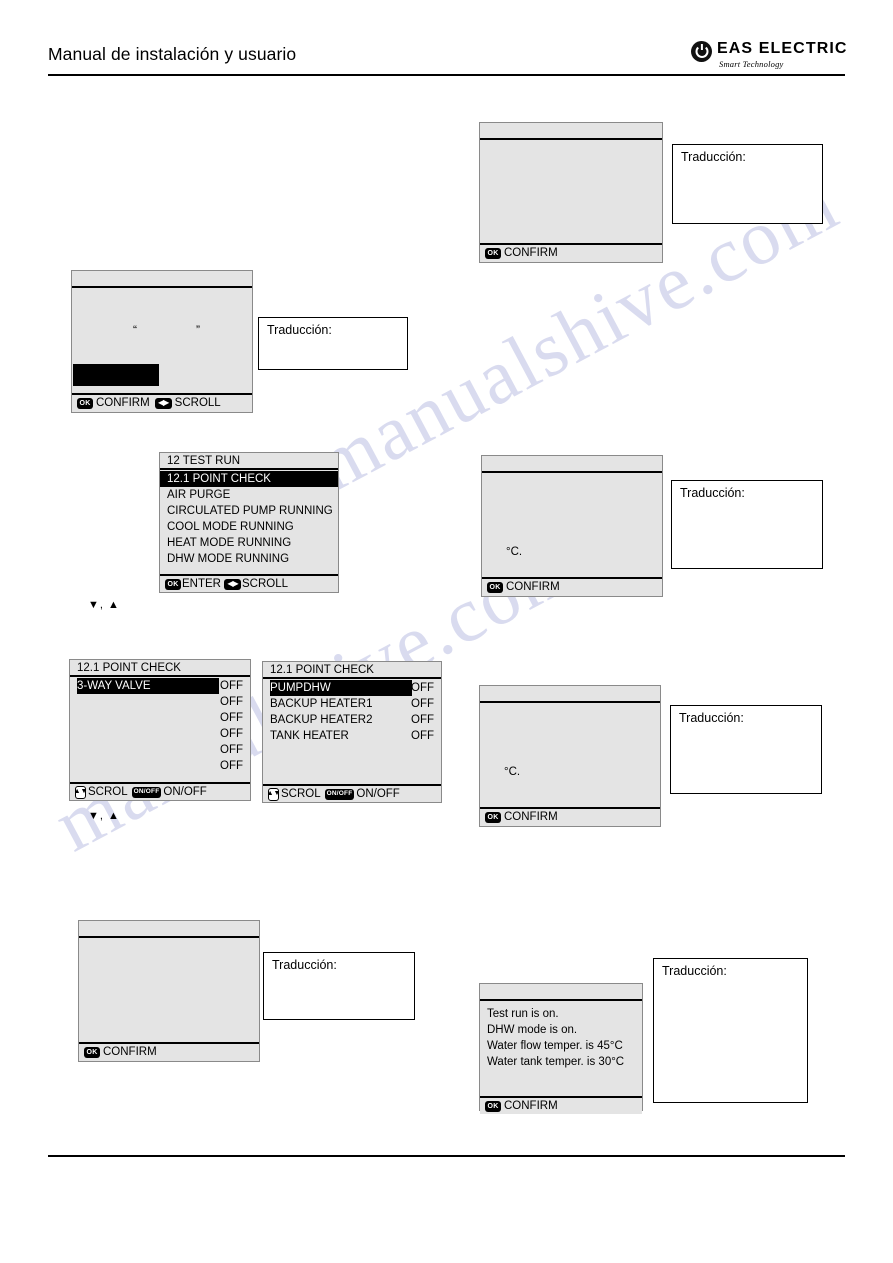 This screenshot has height=1263, width=893. What do you see at coordinates (229, 543) in the screenshot?
I see `menu-item-label: HEAT MODE RUNNING` at bounding box center [229, 543].